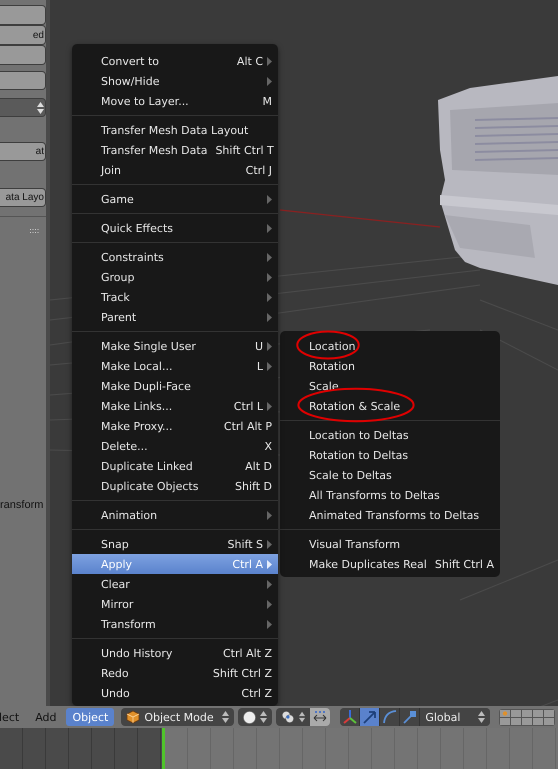  I want to click on pivot-dropdown, so click(293, 717).